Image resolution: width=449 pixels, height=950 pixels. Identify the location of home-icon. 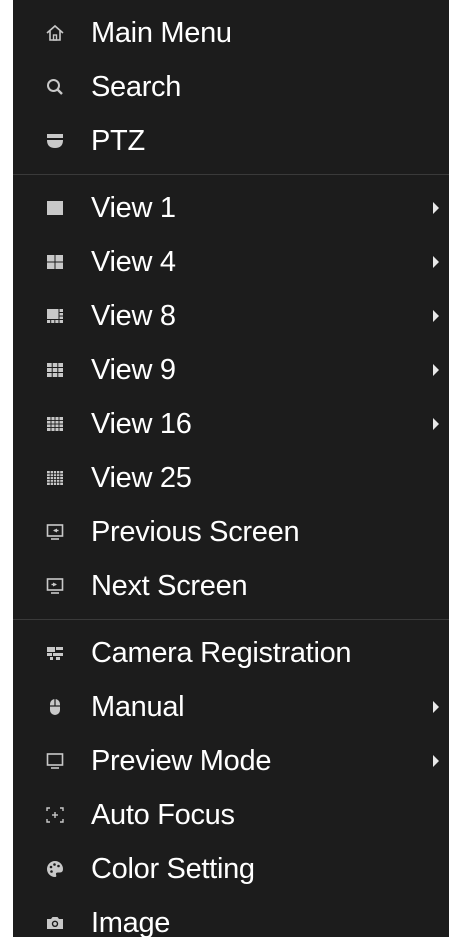
(55, 33).